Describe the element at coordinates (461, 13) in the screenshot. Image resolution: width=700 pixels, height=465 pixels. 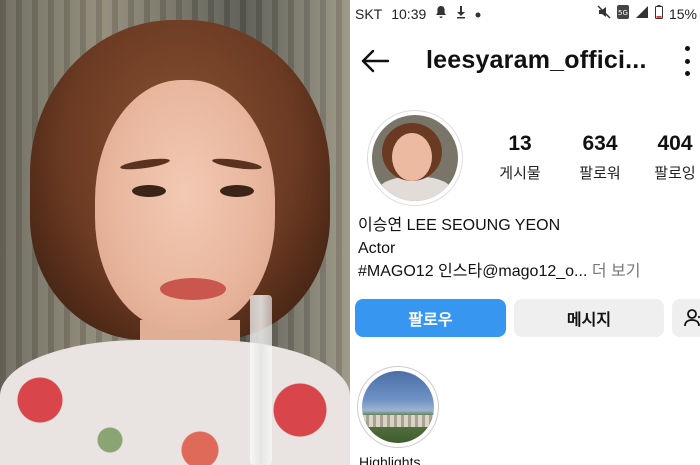
I see `download-icon` at that location.